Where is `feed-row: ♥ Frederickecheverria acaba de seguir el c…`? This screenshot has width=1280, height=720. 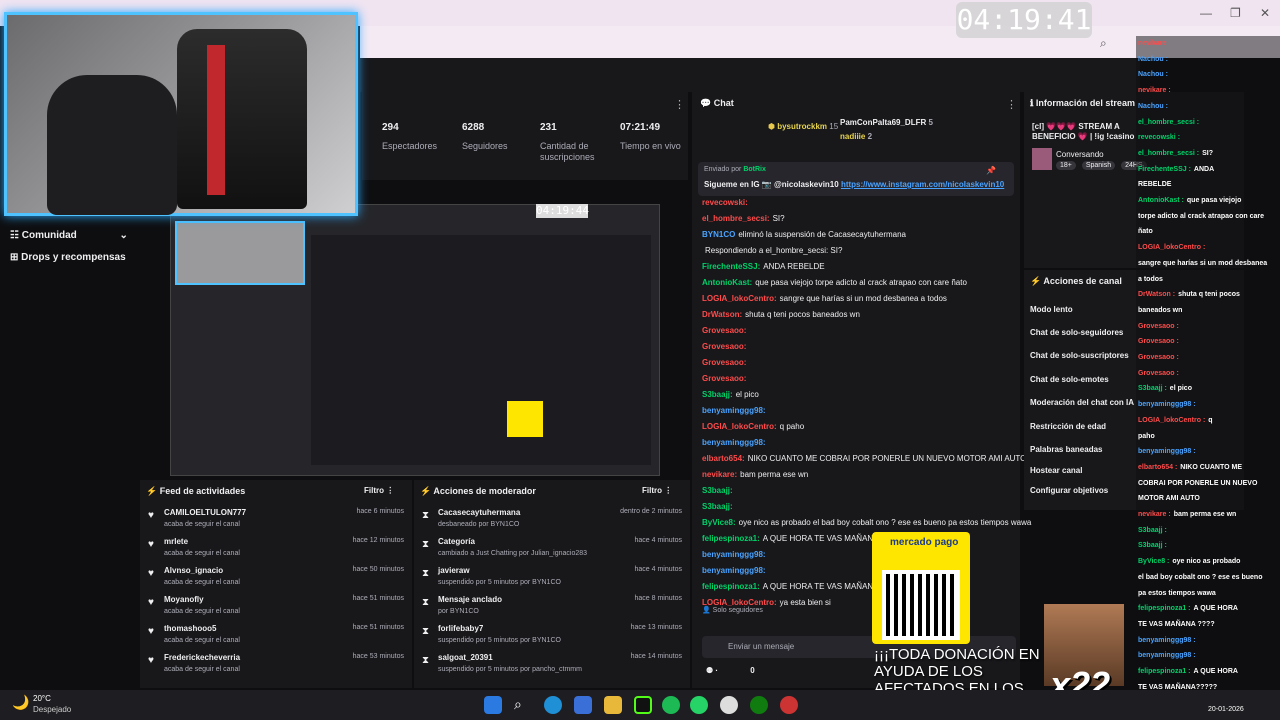
feed-row: ♥ Frederickecheverria acaba de seguir el c… is located at coordinates (276, 667).